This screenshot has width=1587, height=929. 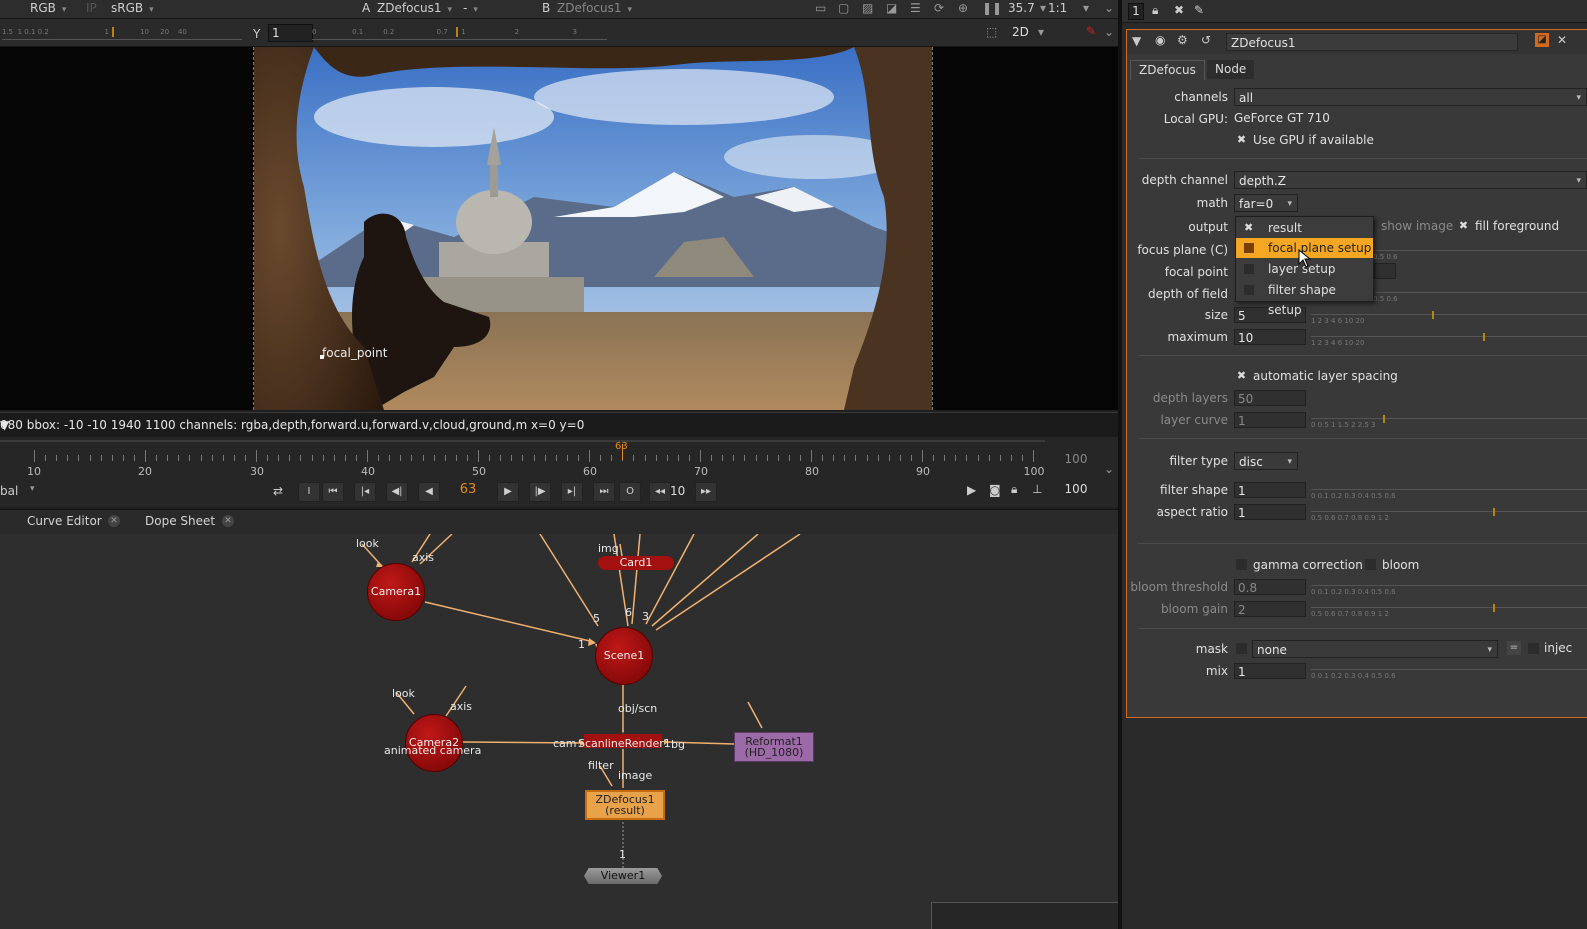 What do you see at coordinates (278, 491) in the screenshot?
I see `loop-icon: ⇄` at bounding box center [278, 491].